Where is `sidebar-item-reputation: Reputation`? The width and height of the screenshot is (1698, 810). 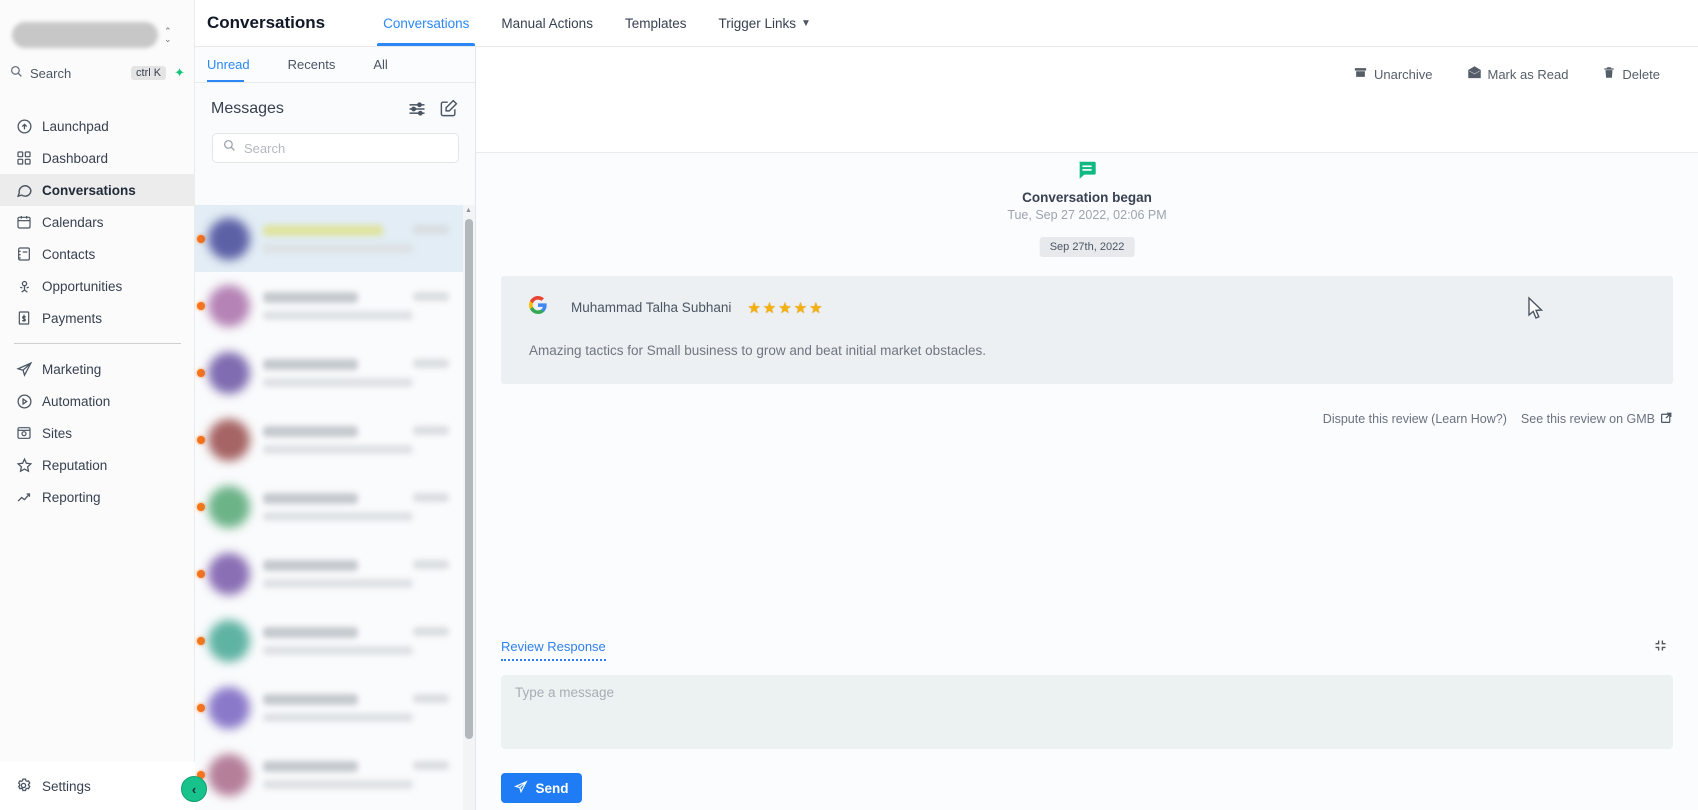
sidebar-item-reputation: Reputation is located at coordinates (97, 465).